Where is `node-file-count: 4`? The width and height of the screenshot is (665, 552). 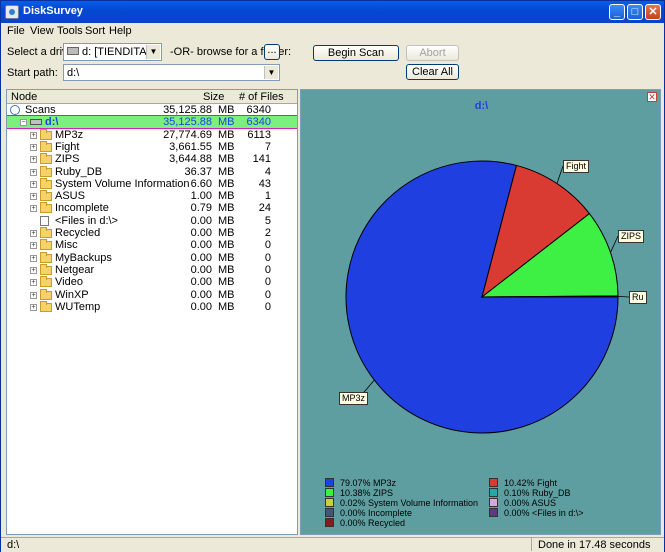 node-file-count: 4 is located at coordinates (267, 171).